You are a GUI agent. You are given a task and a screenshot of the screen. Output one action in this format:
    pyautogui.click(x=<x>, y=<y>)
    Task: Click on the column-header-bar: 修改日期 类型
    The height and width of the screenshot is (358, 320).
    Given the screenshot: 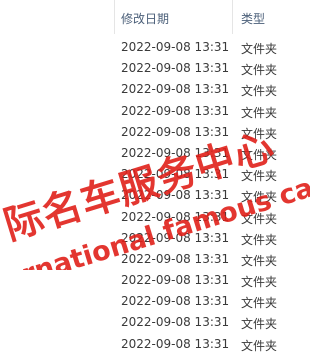 What is the action you would take?
    pyautogui.click(x=140, y=17)
    